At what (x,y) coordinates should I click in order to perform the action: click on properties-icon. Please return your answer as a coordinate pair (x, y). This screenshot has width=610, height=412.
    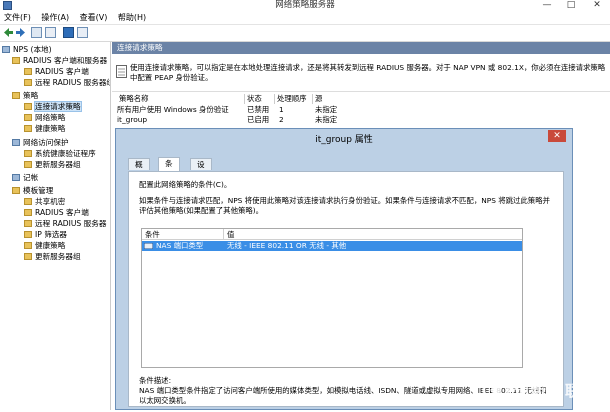
    Looking at the image, I should click on (50, 32).